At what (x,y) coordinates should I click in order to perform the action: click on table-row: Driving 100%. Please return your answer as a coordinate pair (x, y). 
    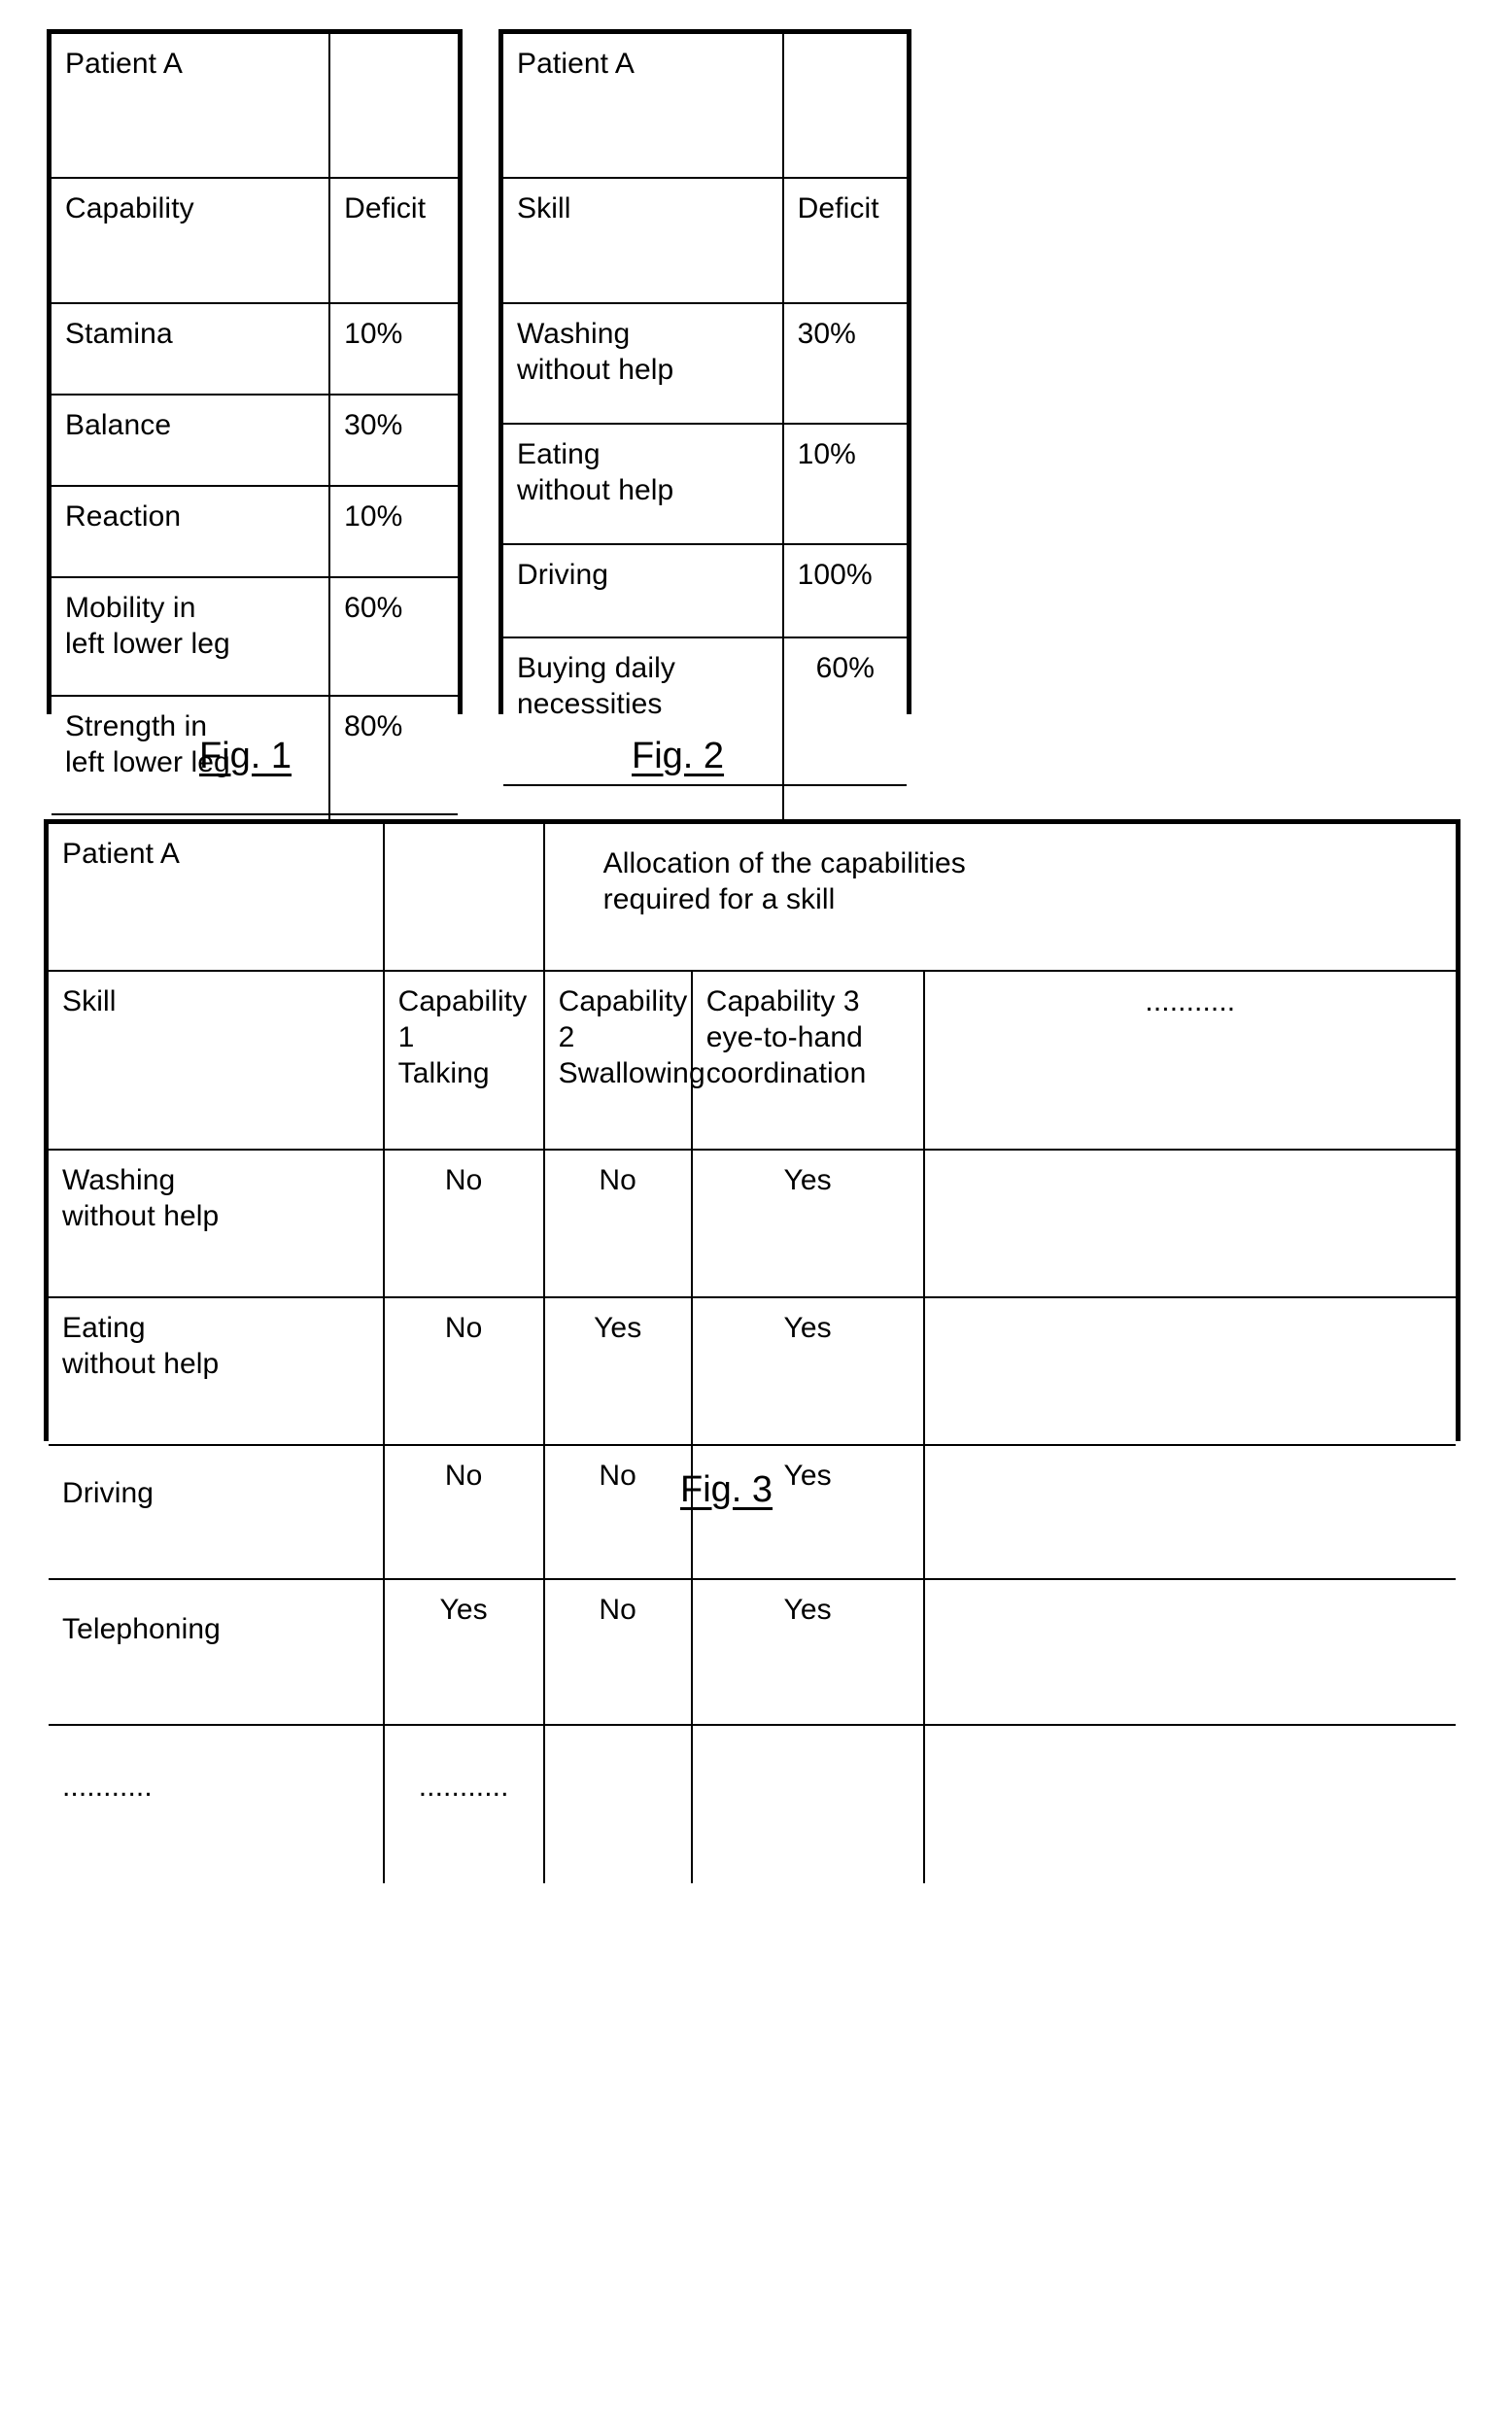
    Looking at the image, I should click on (705, 590).